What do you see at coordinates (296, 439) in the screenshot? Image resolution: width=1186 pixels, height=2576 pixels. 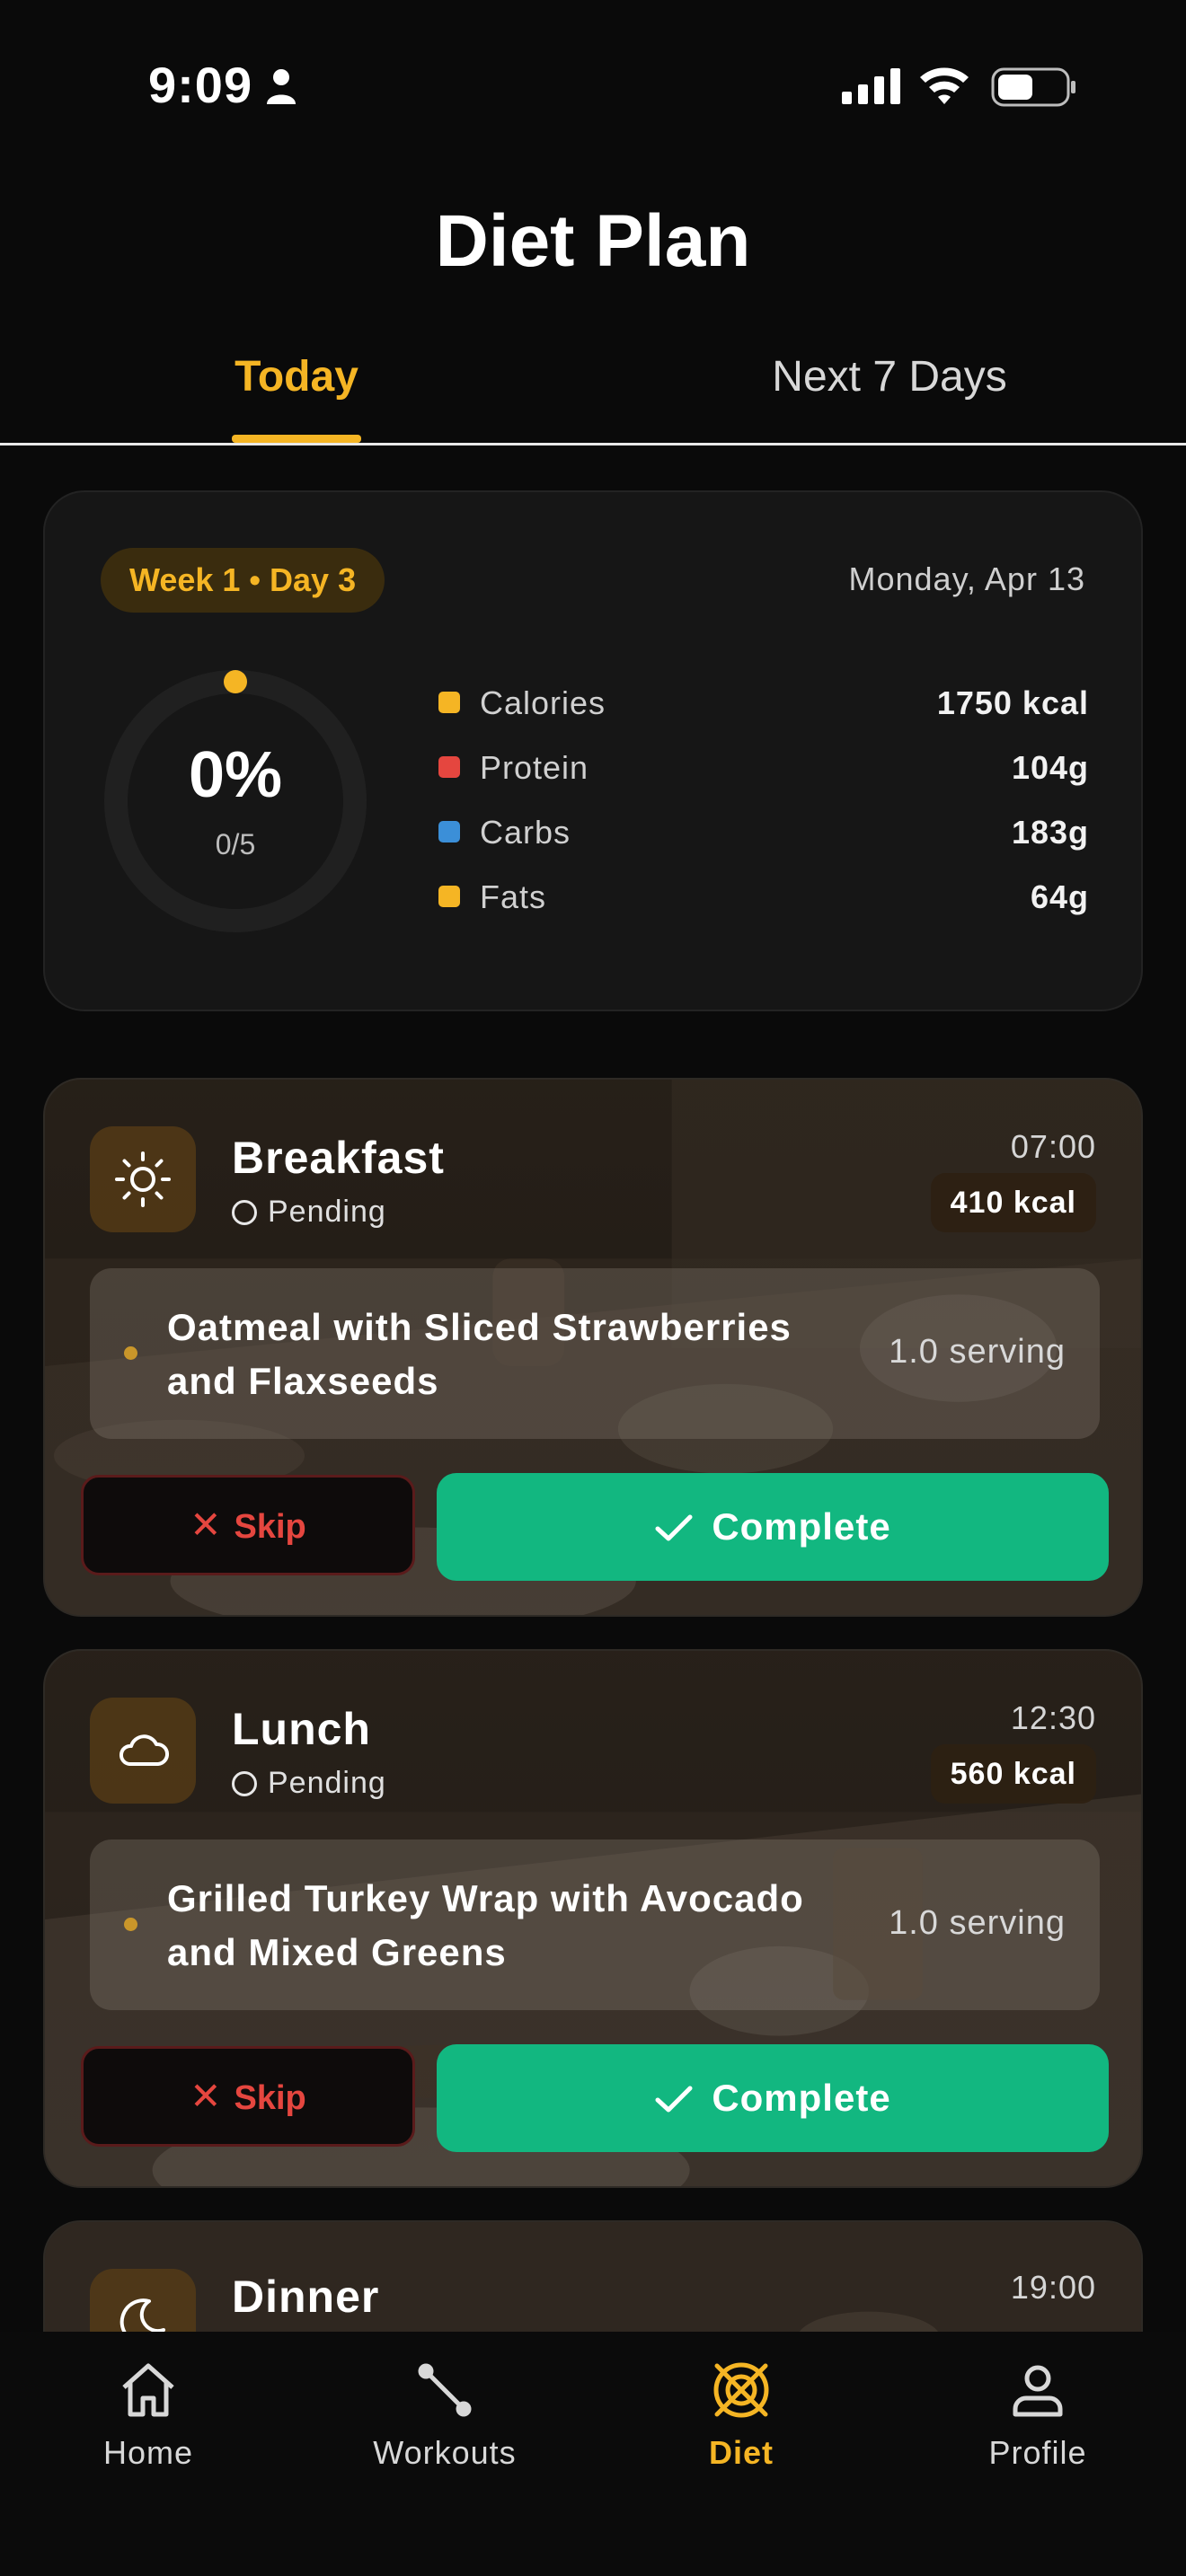 I see `active-tab-indicator` at bounding box center [296, 439].